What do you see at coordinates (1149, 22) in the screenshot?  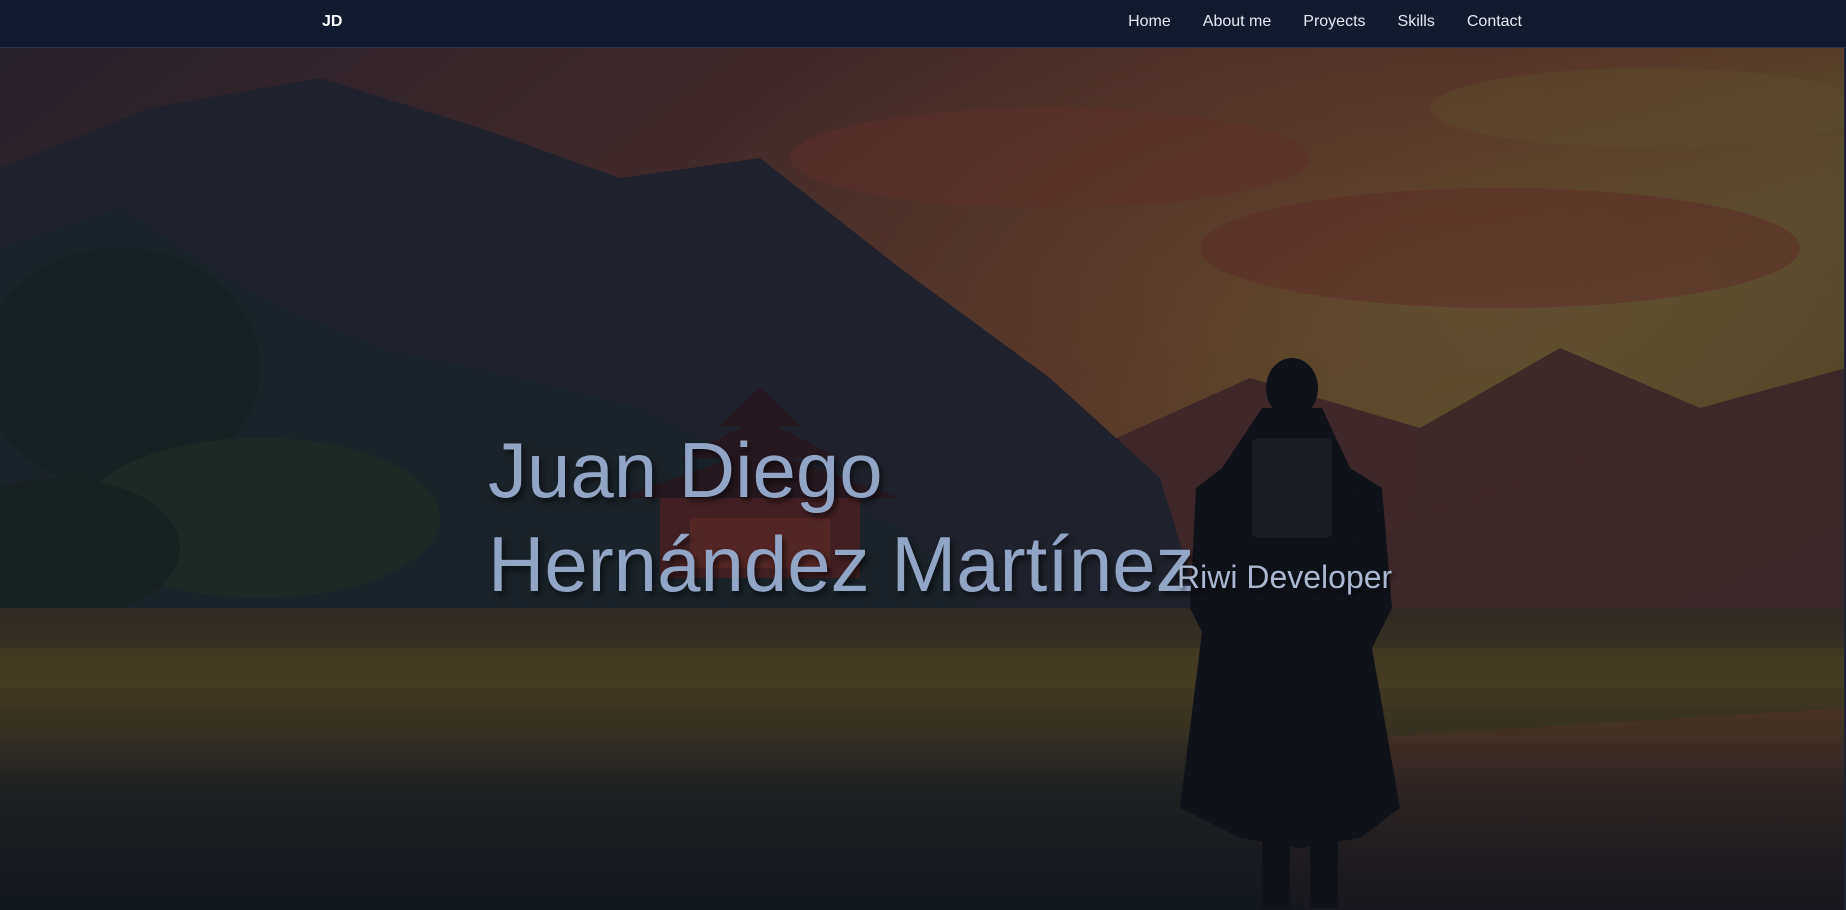 I see `nav-link-home: Home` at bounding box center [1149, 22].